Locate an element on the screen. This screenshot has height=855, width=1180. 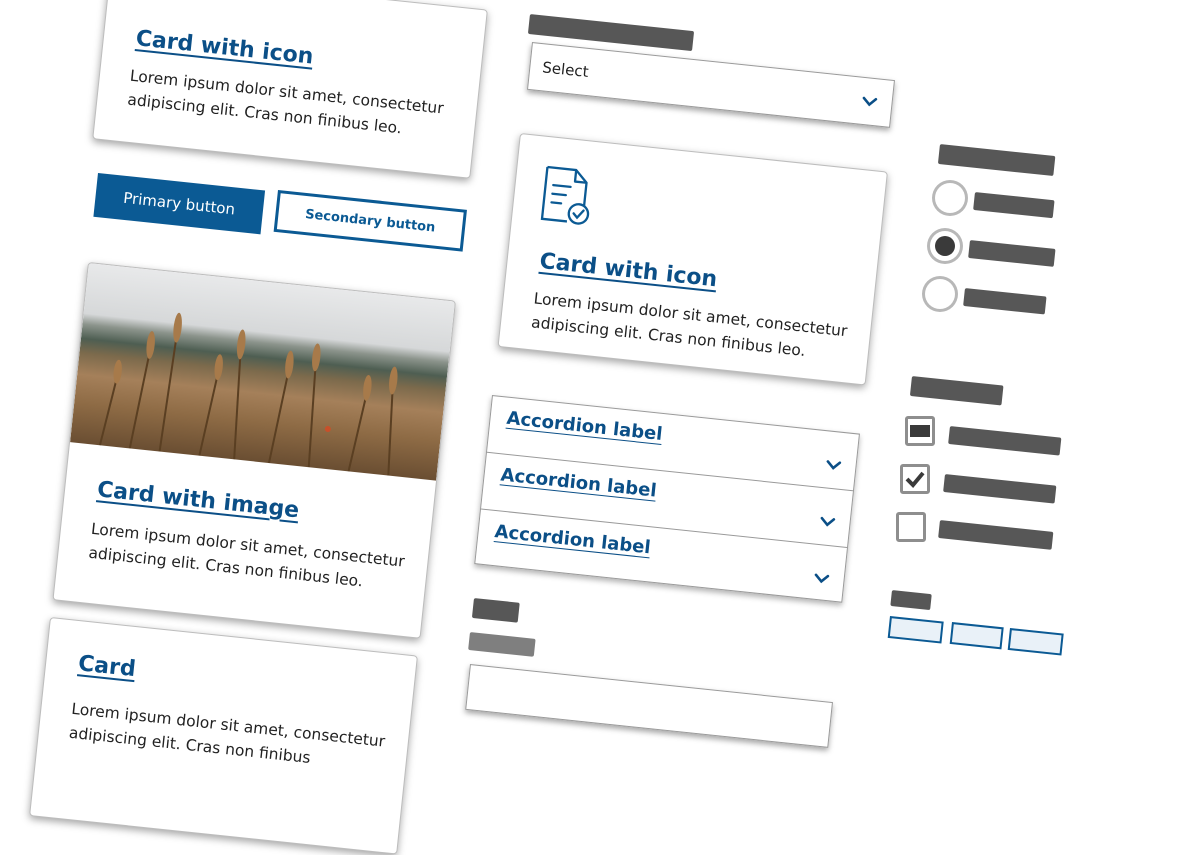
wheat-field-image is located at coordinates (262, 372).